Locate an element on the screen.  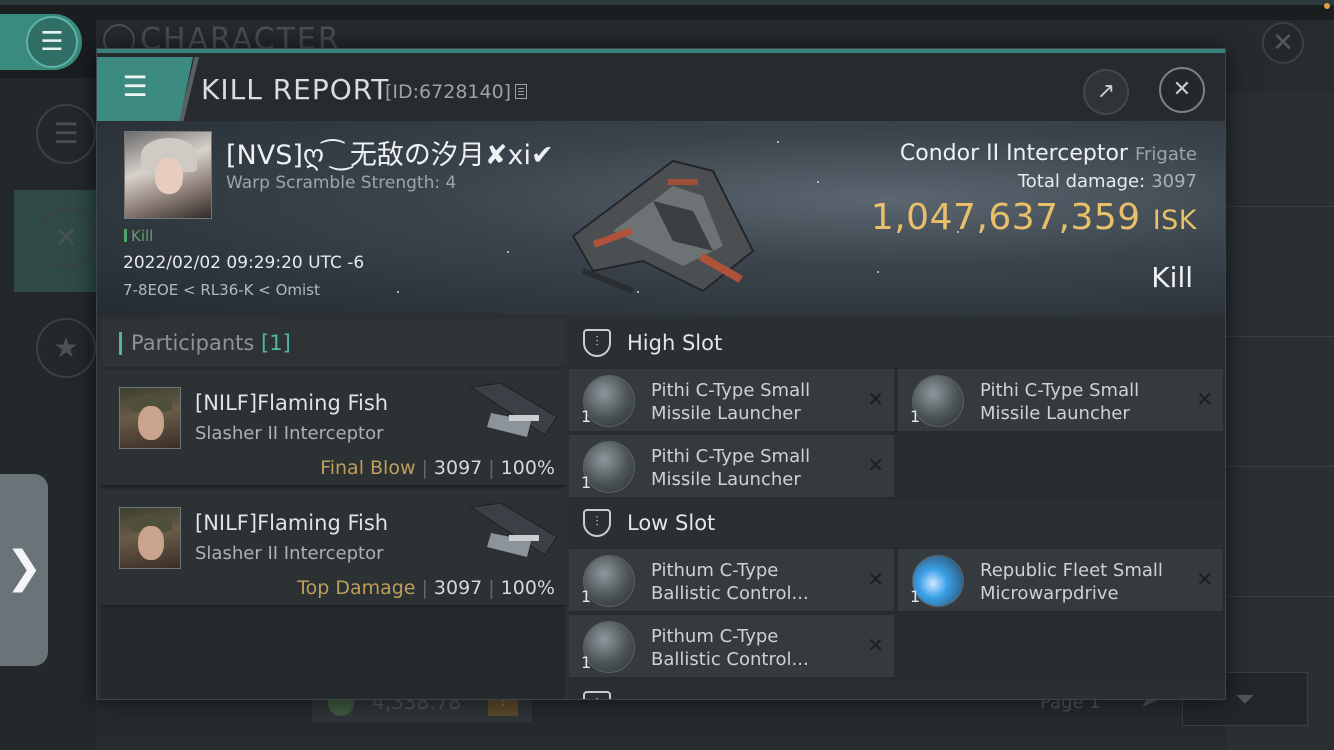
participants-label: Participants is located at coordinates (193, 343).